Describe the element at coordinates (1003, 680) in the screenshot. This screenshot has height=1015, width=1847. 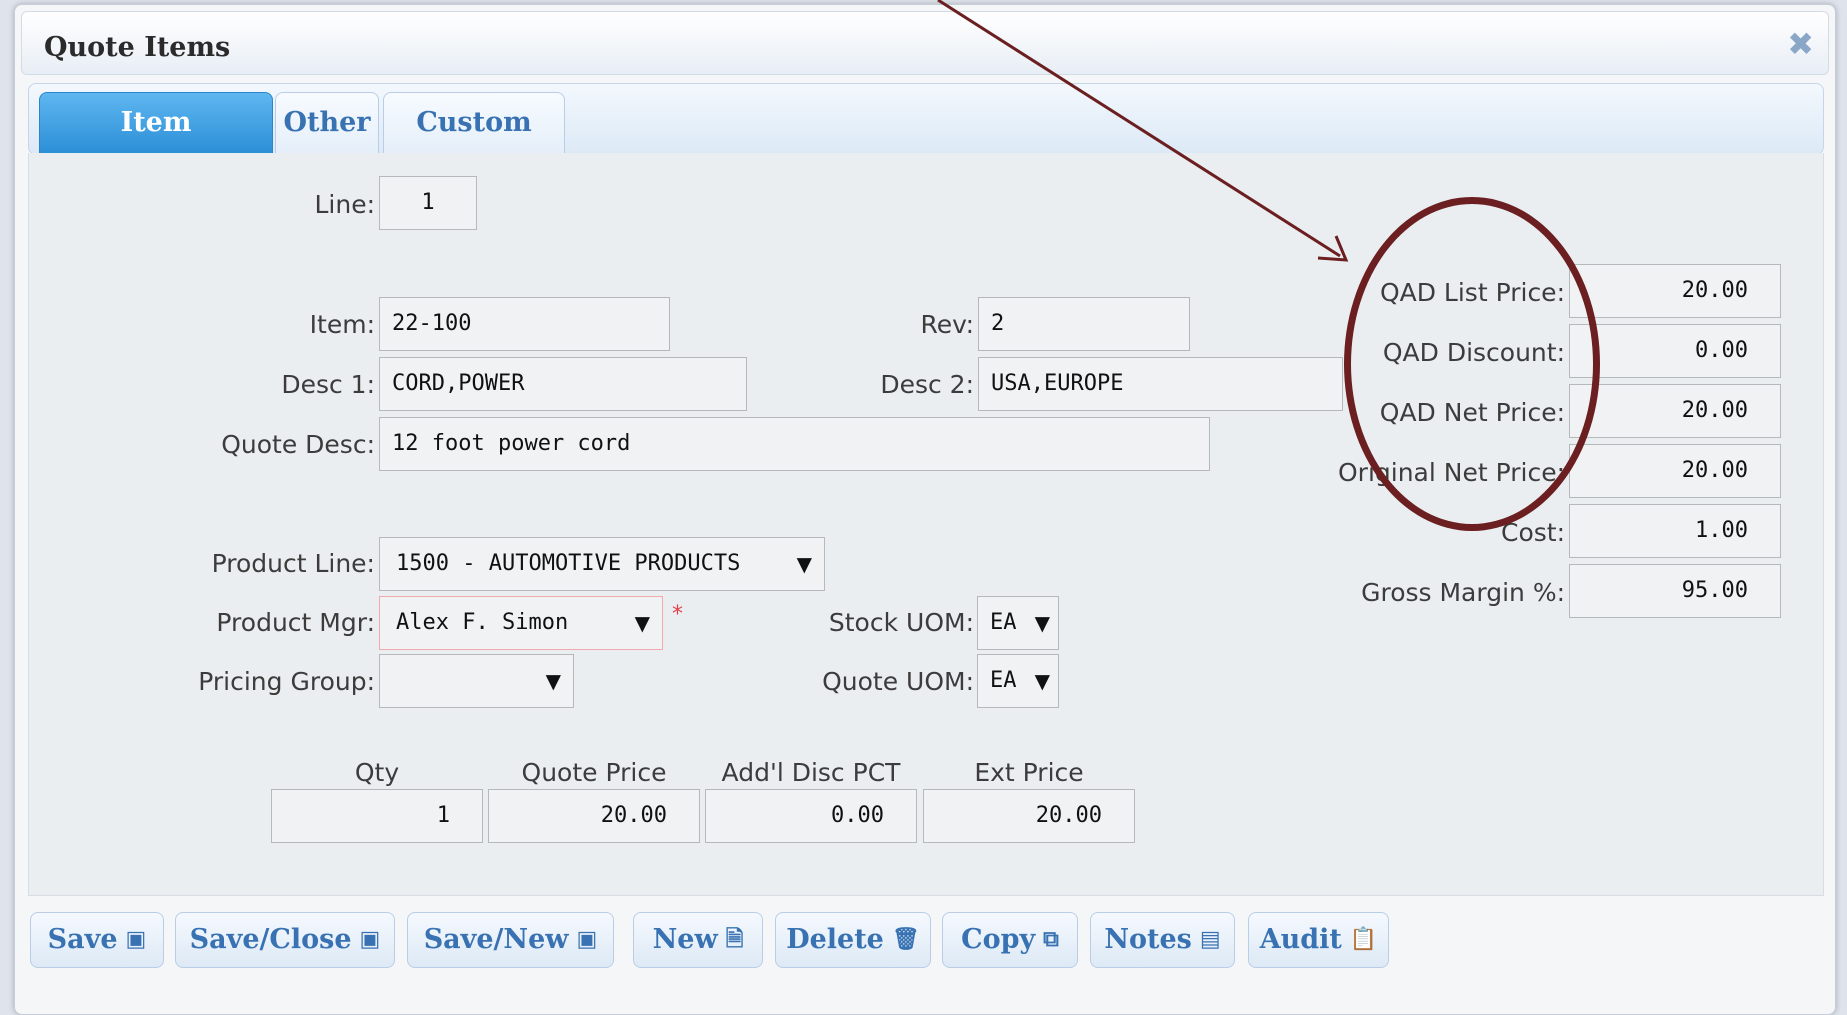
I see `quote-uom-value: EA` at that location.